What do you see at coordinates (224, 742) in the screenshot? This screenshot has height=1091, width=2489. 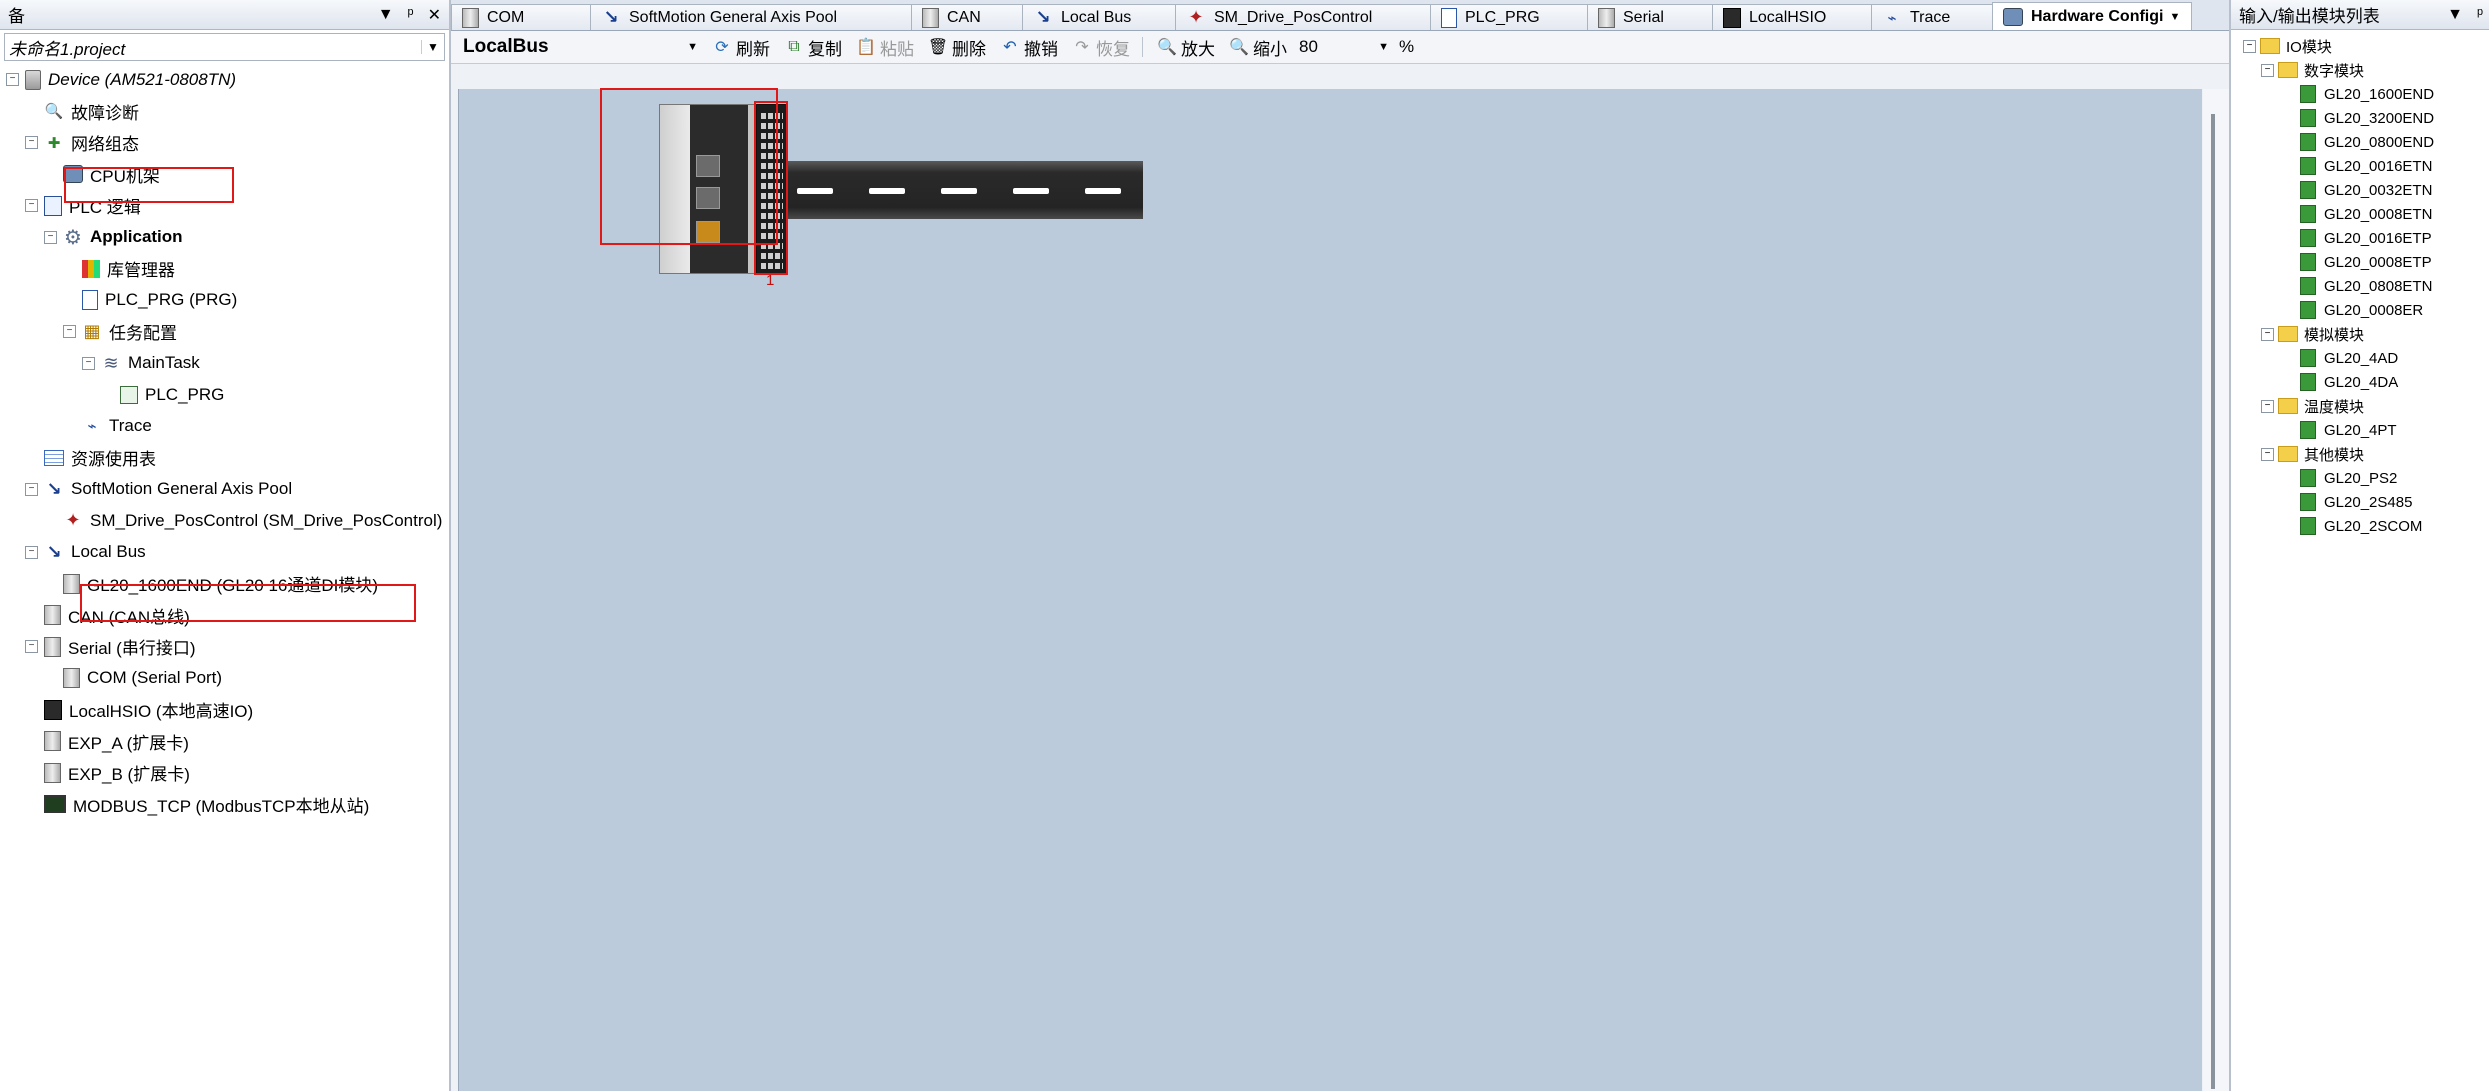 I see `tree-item: EXP_A (扩展卡)` at bounding box center [224, 742].